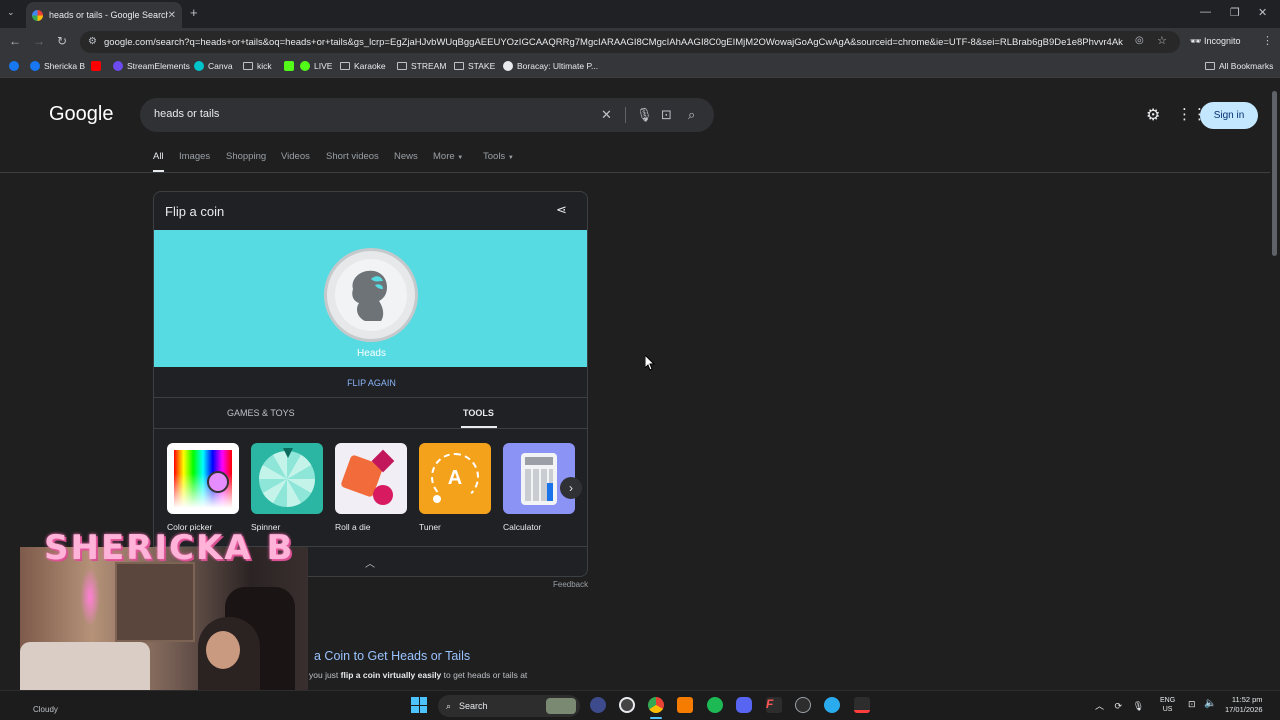 The height and width of the screenshot is (720, 1280). What do you see at coordinates (1215, 41) in the screenshot?
I see `incognito-indicator: 🕶 Incognito` at bounding box center [1215, 41].